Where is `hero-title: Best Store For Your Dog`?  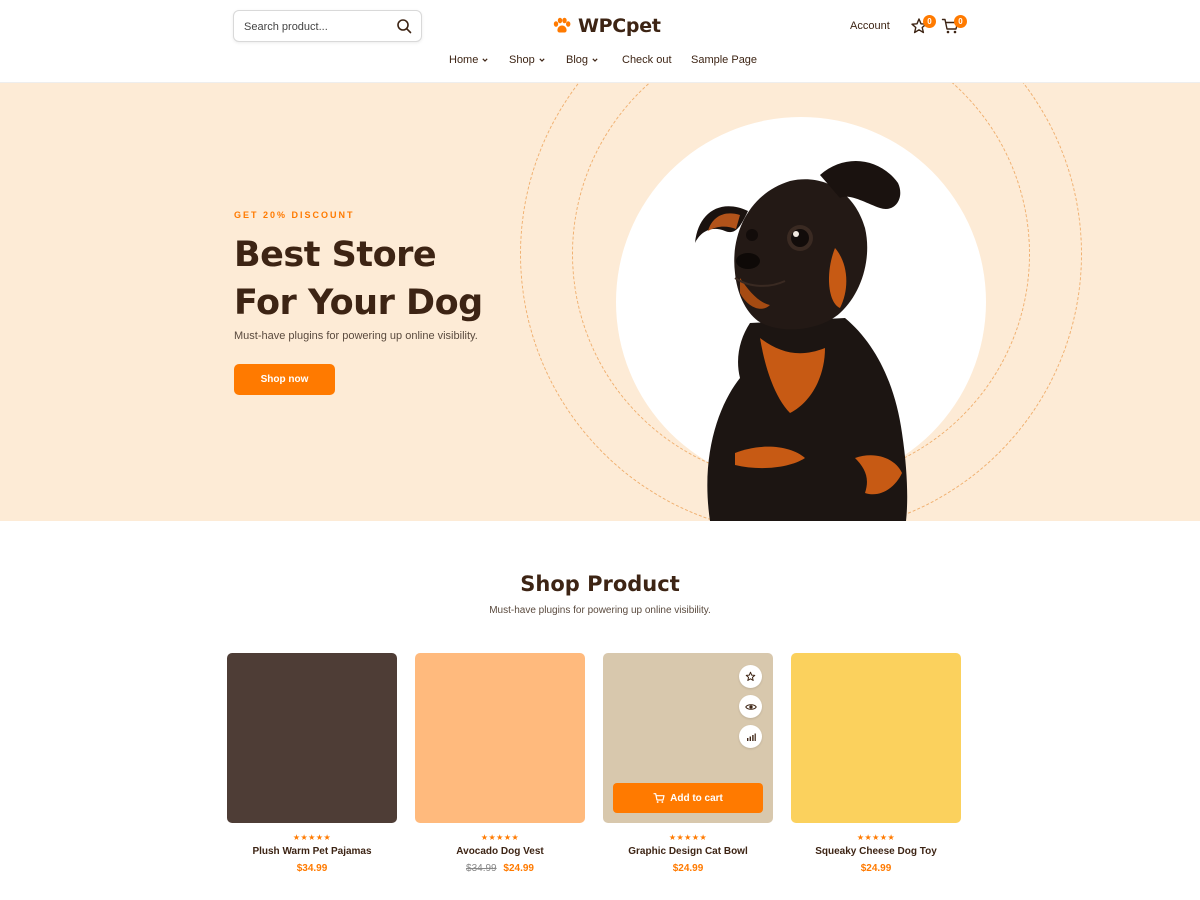 hero-title: Best Store For Your Dog is located at coordinates (399, 279).